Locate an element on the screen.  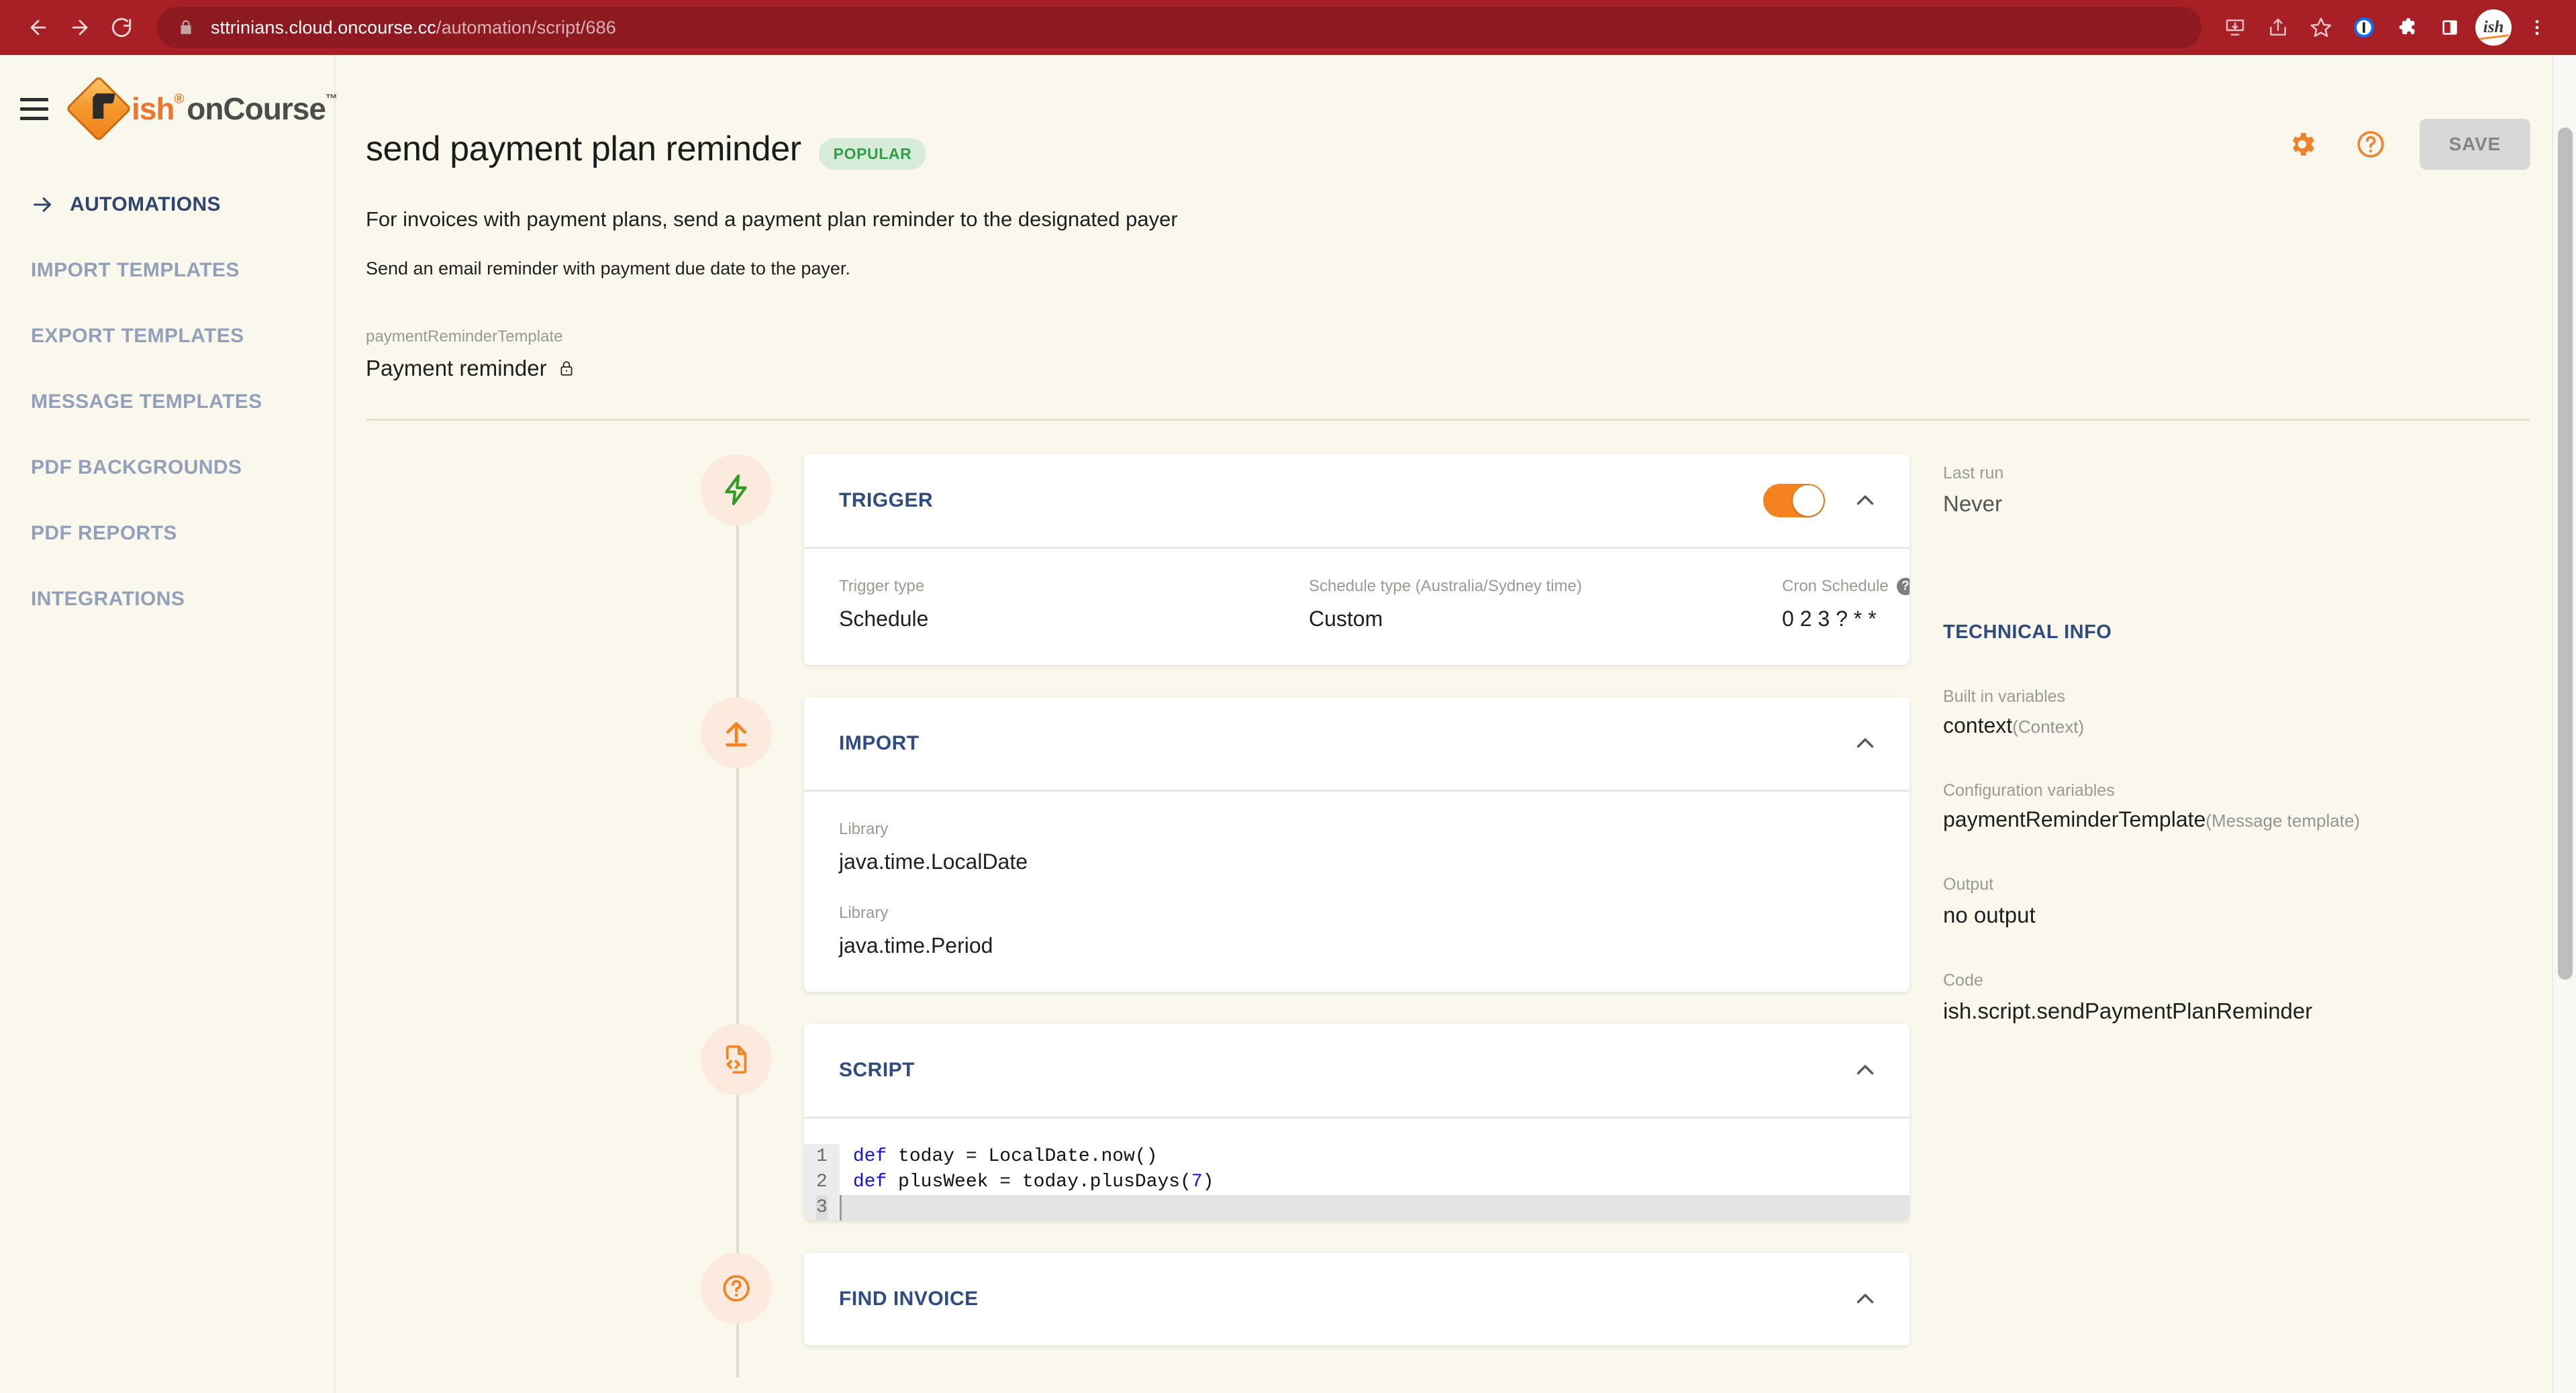
save-button: SAVE is located at coordinates (2474, 144).